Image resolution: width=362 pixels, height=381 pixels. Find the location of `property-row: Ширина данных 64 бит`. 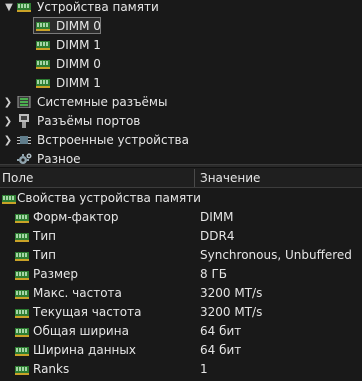

property-row: Ширина данных 64 бит is located at coordinates (181, 350).